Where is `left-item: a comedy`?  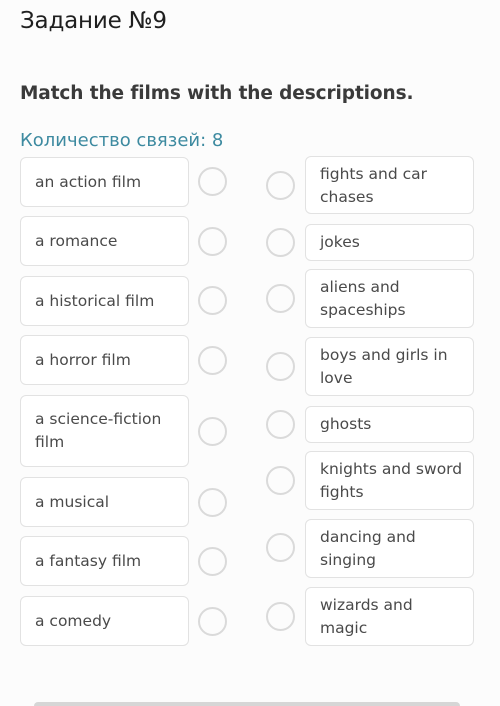 left-item: a comedy is located at coordinates (104, 621).